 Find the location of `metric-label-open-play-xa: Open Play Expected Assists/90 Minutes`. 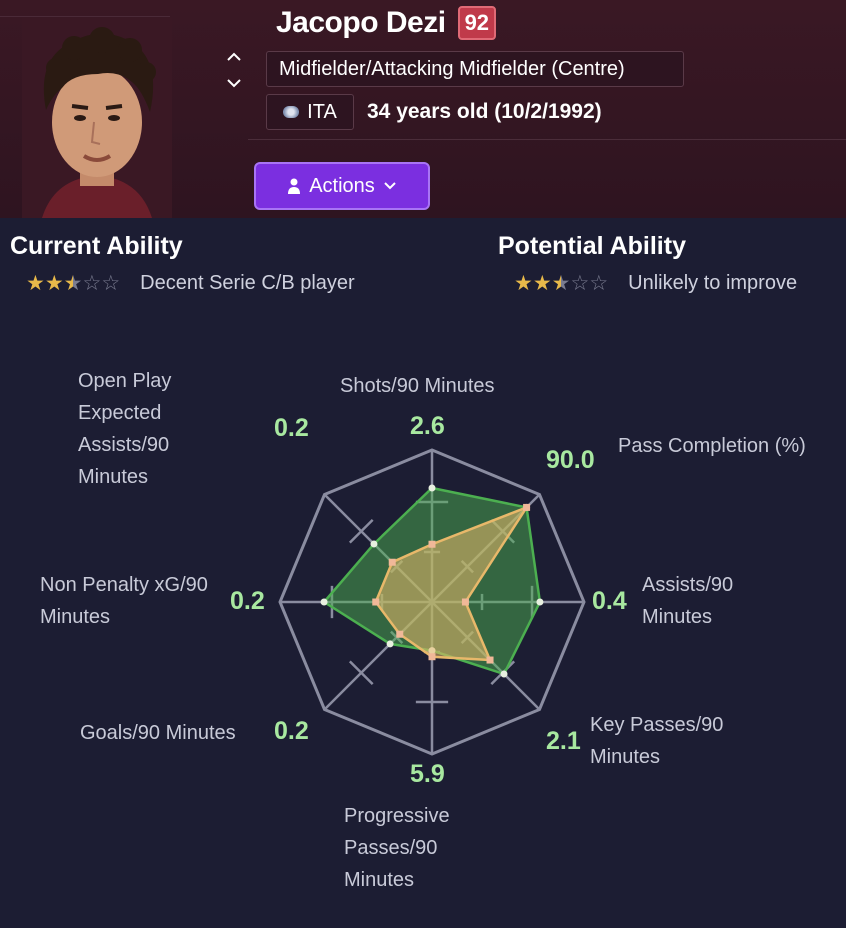

metric-label-open-play-xa: Open Play Expected Assists/90 Minutes is located at coordinates (125, 429).